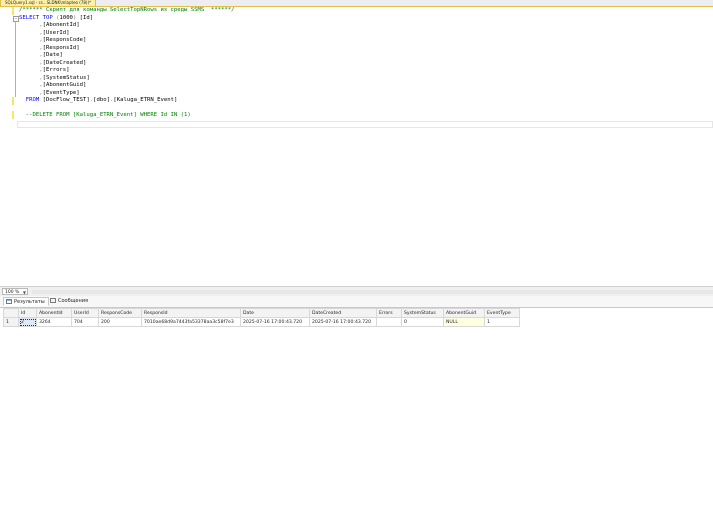 This screenshot has height=512, width=713. What do you see at coordinates (127, 19) in the screenshot?
I see `code-line: SELECT TOP (1000) [Id]` at bounding box center [127, 19].